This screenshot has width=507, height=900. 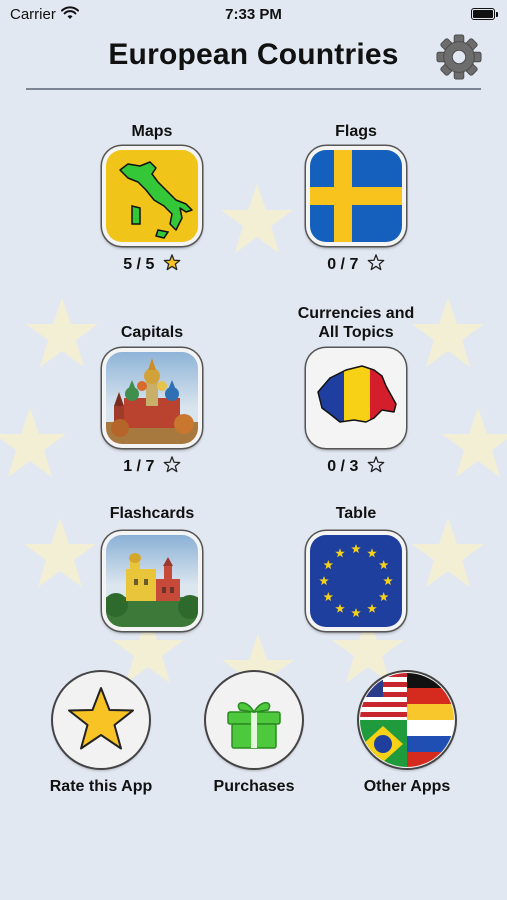 I want to click on flashcards-tile: Flashcards, so click(x=152, y=567).